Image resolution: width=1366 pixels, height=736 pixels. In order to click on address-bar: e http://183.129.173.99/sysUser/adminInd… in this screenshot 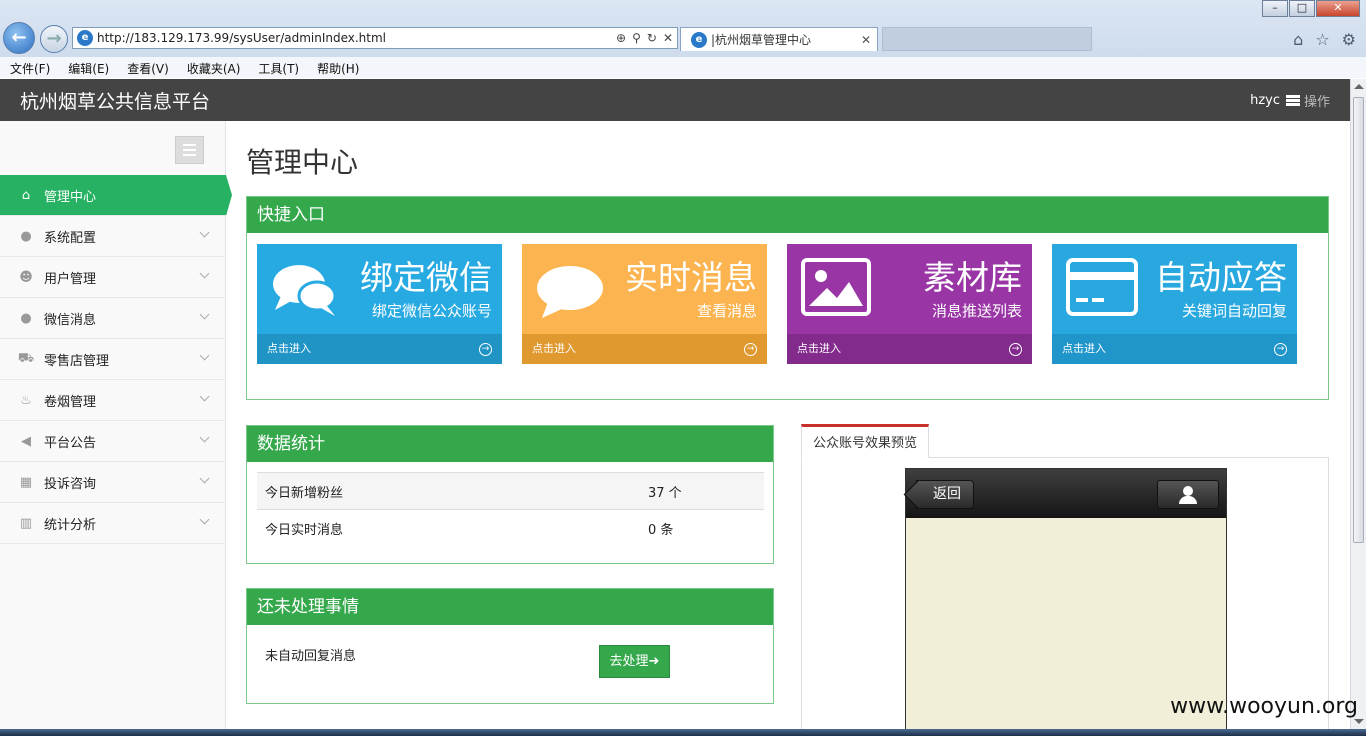, I will do `click(375, 38)`.